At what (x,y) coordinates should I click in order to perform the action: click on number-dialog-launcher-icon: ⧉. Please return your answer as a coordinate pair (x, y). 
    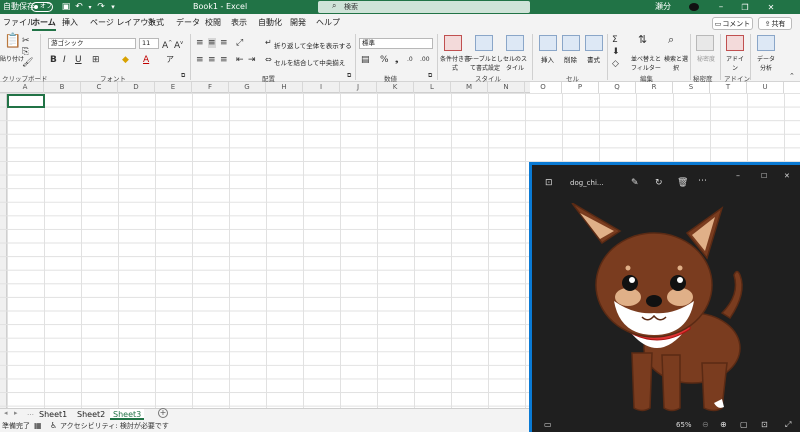
    Looking at the image, I should click on (430, 76).